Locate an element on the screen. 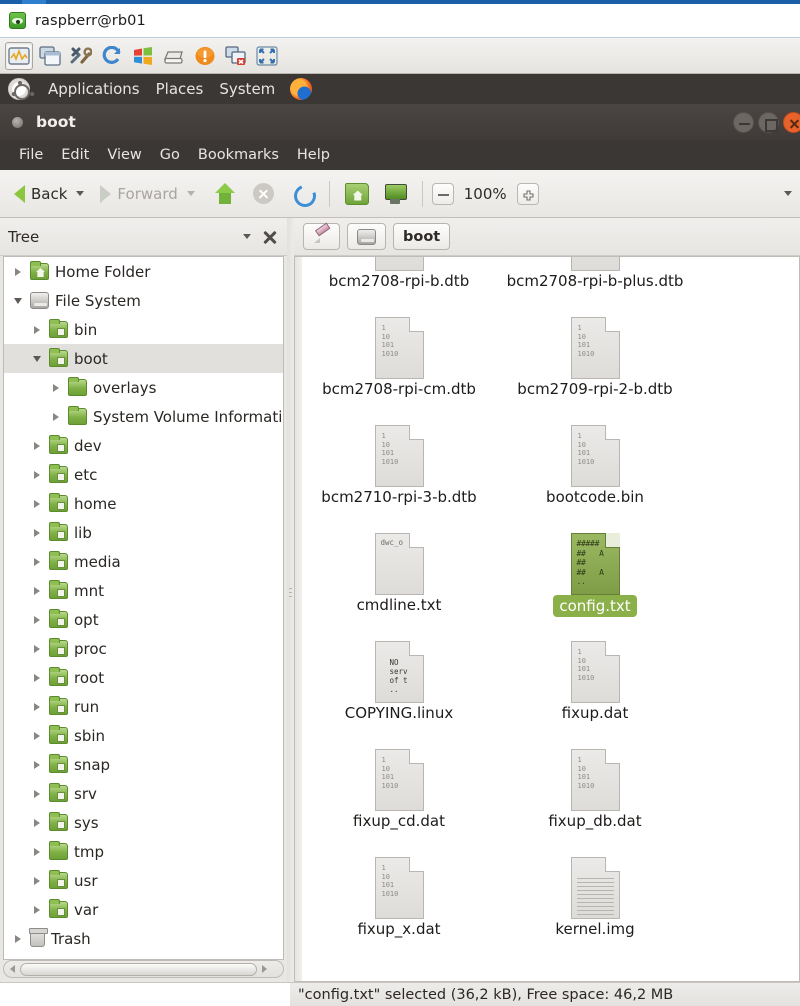 The width and height of the screenshot is (800, 1006). tree-item-opt: opt is located at coordinates (143, 619).